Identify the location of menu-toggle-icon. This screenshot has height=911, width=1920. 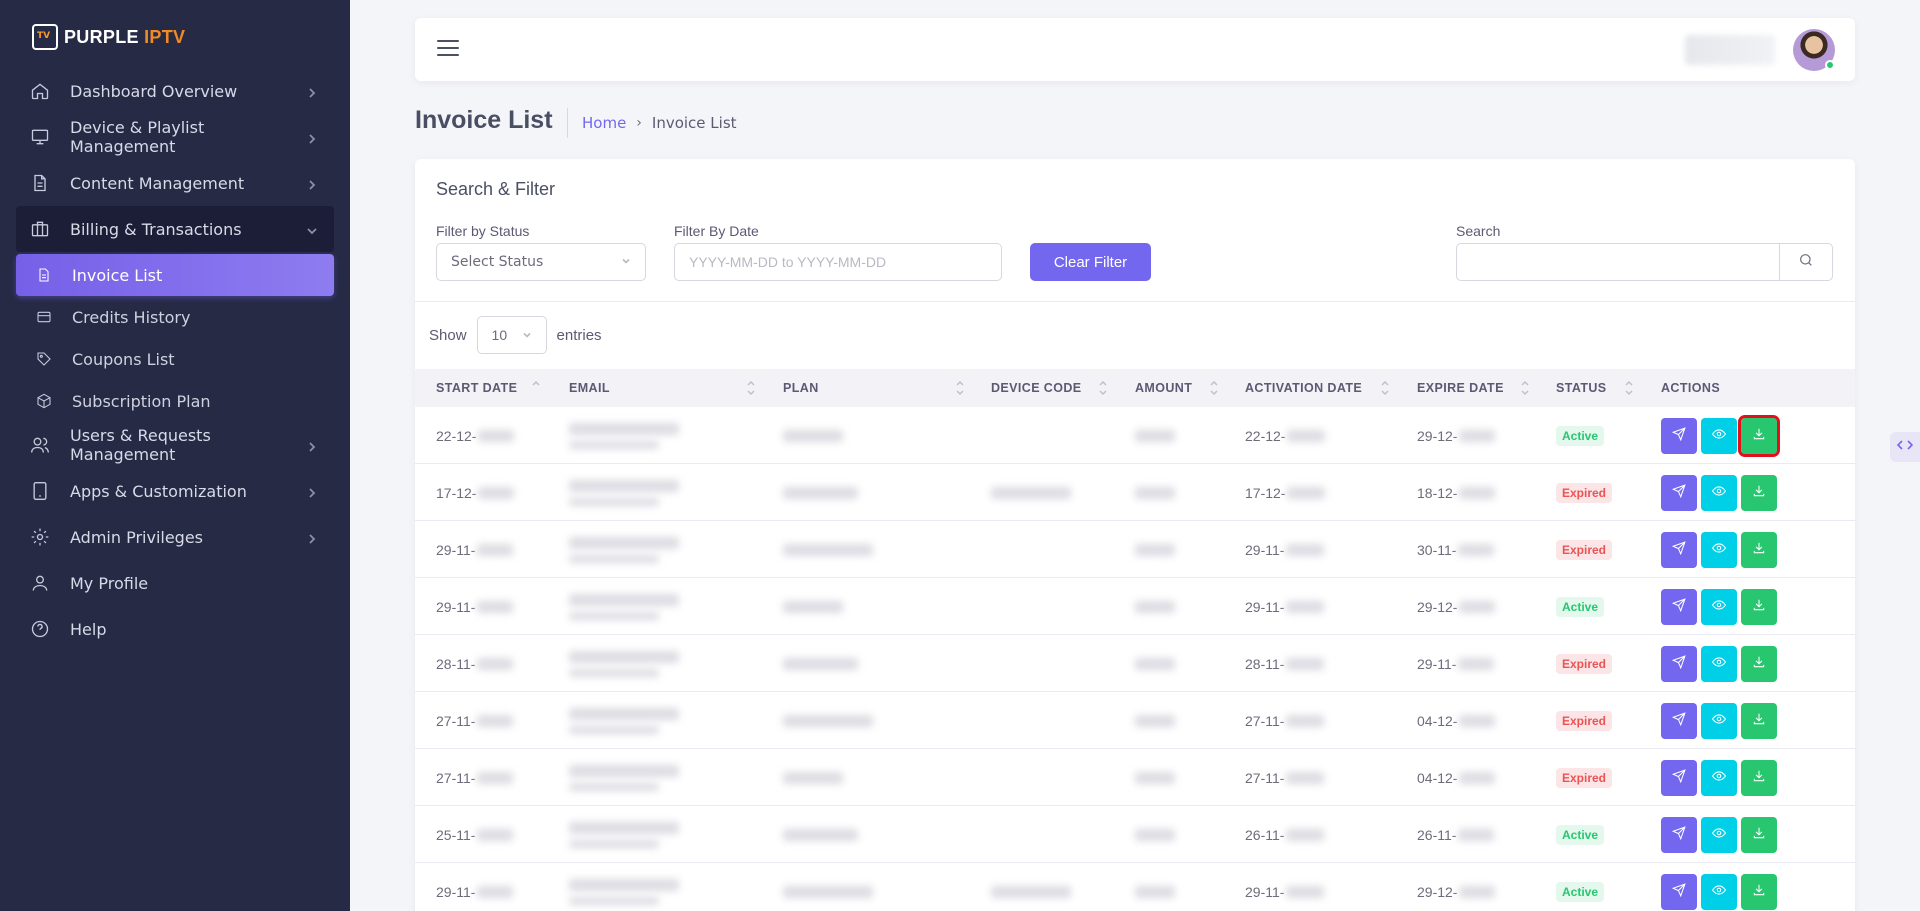
(448, 49).